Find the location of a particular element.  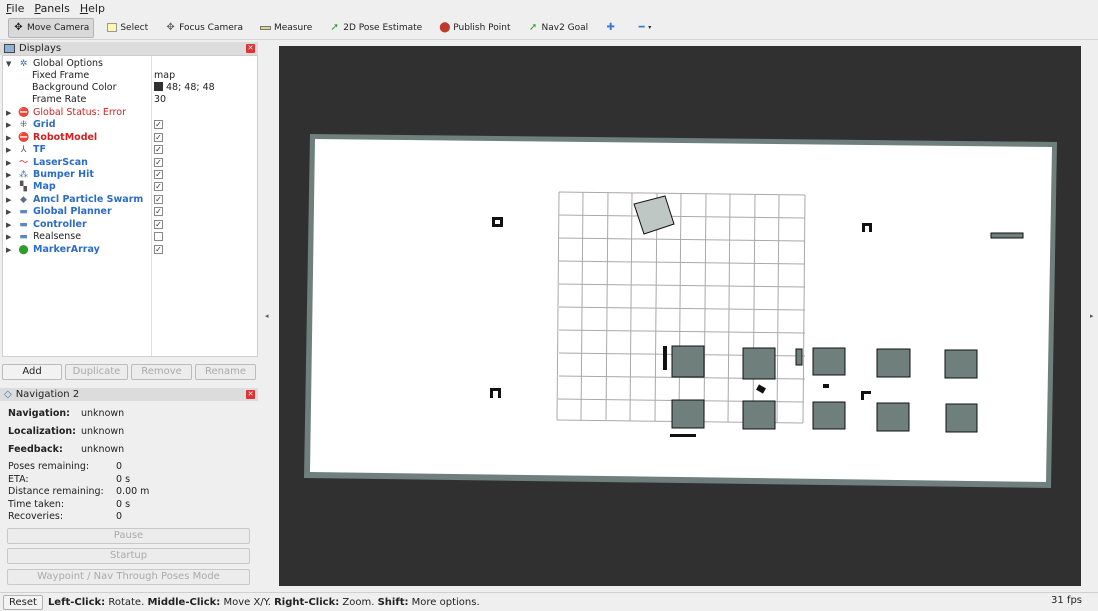

tree-row-global-planner: ▶ ▬ Global Planner ✓ is located at coordinates (130, 212).